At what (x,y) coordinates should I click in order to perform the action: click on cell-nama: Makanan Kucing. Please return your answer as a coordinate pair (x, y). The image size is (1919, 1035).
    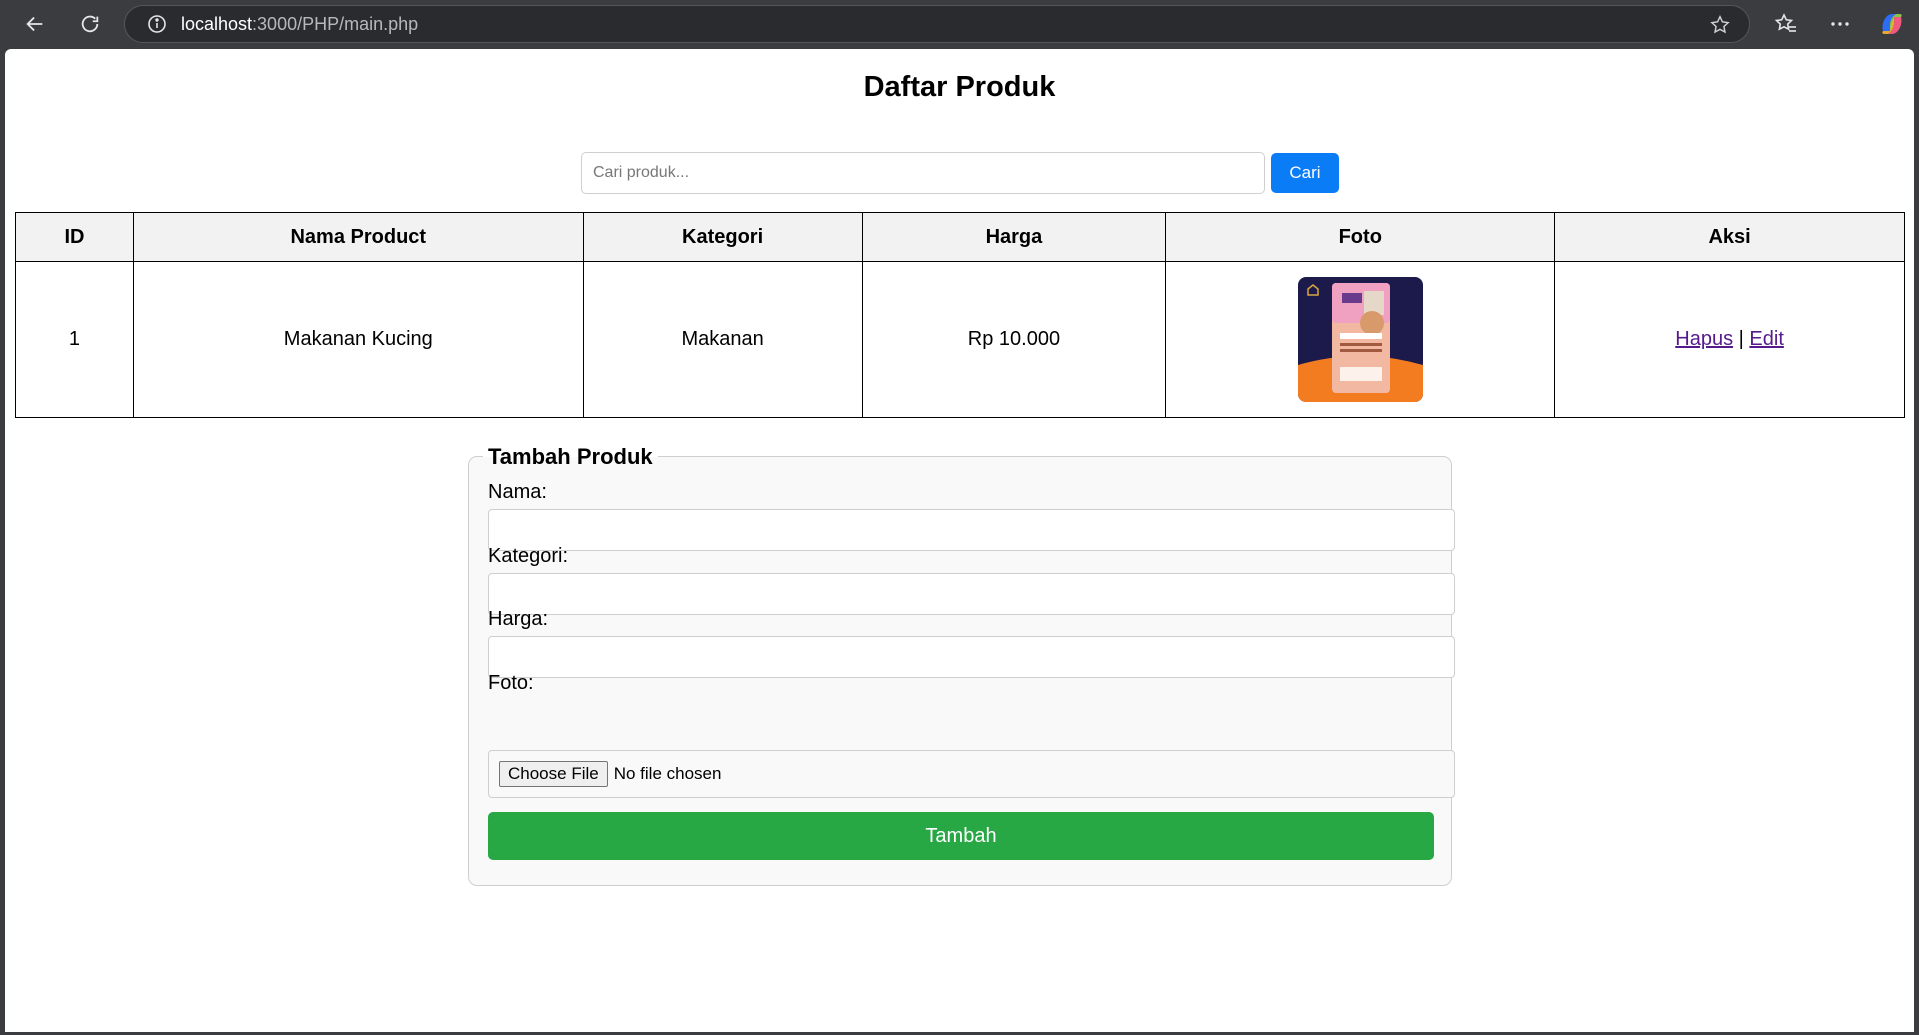
    Looking at the image, I should click on (358, 339).